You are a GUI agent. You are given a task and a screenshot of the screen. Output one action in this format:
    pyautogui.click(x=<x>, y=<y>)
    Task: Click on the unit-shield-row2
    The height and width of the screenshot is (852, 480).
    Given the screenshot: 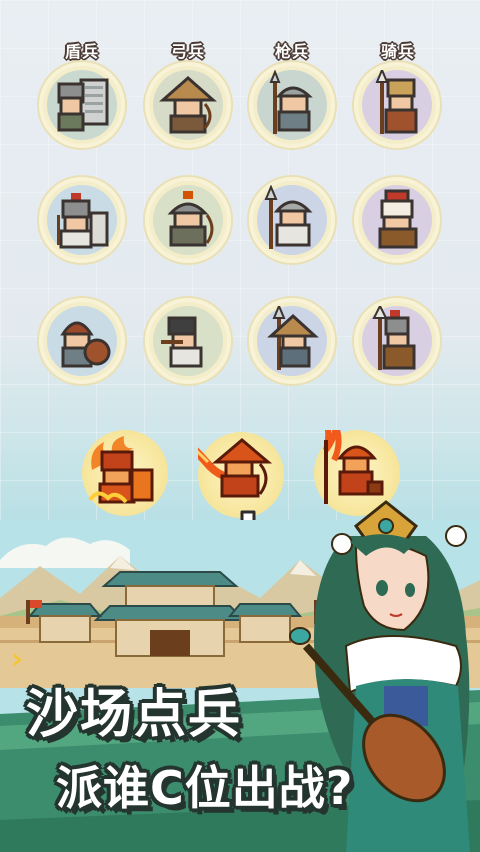 What is the action you would take?
    pyautogui.click(x=82, y=220)
    